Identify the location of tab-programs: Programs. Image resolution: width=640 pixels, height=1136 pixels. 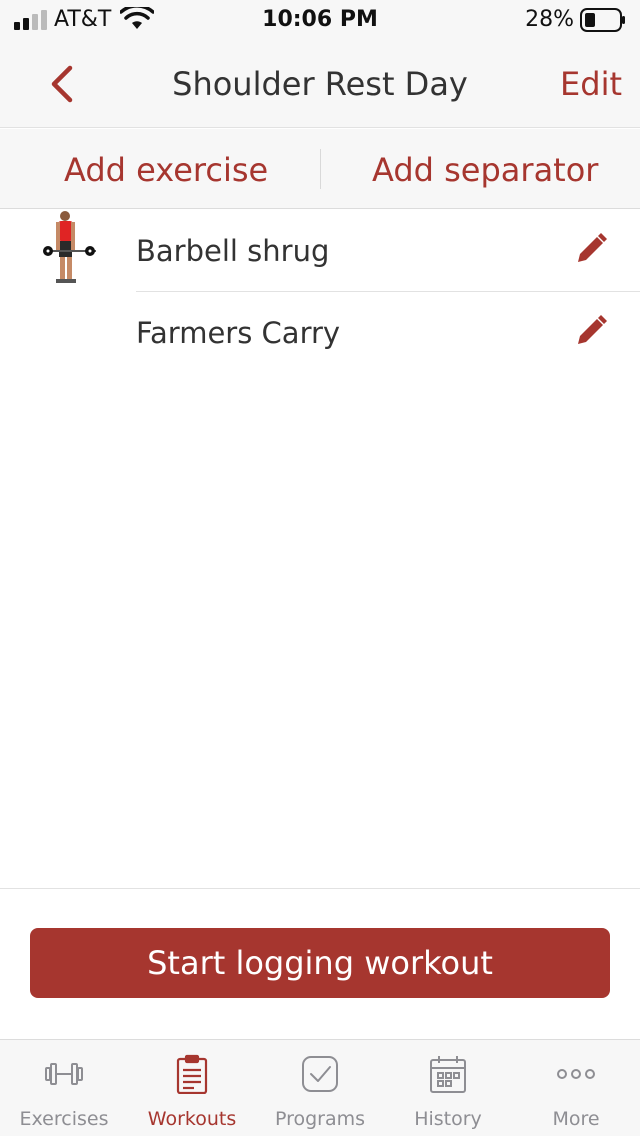
(320, 1088).